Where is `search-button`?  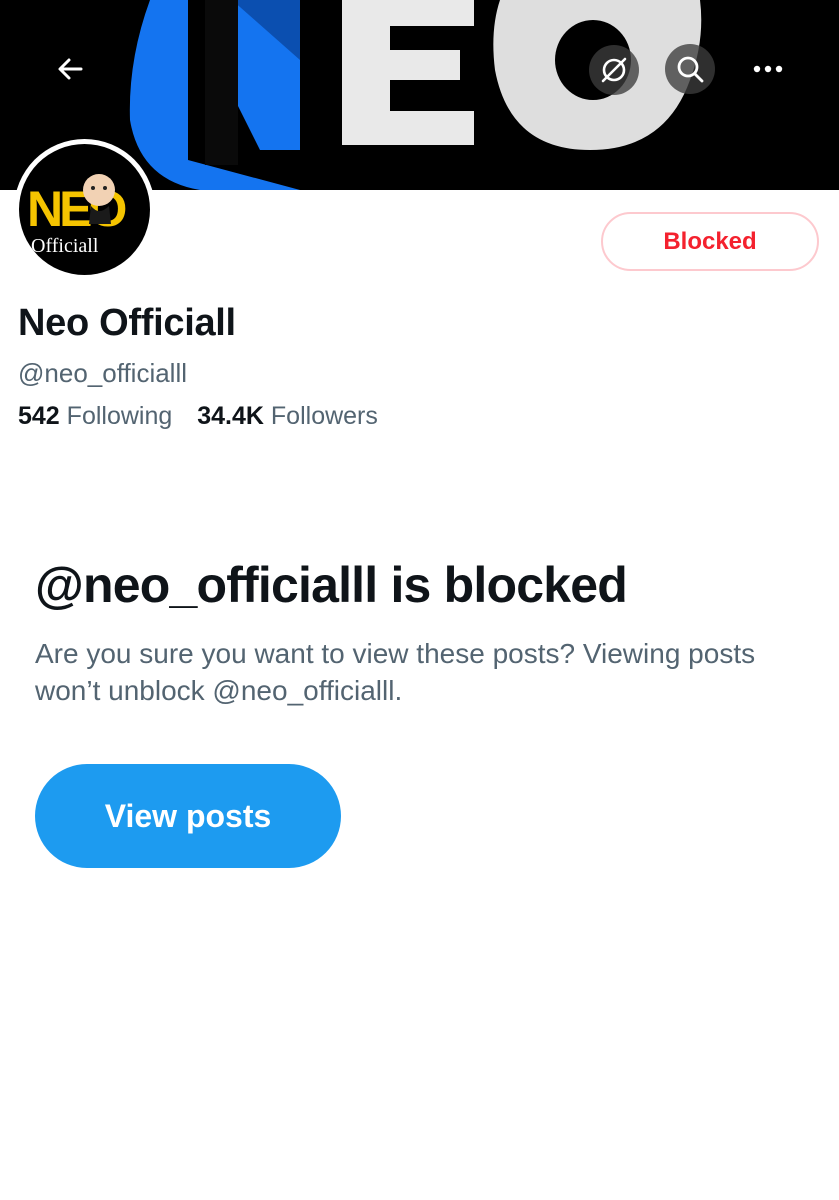 search-button is located at coordinates (690, 69).